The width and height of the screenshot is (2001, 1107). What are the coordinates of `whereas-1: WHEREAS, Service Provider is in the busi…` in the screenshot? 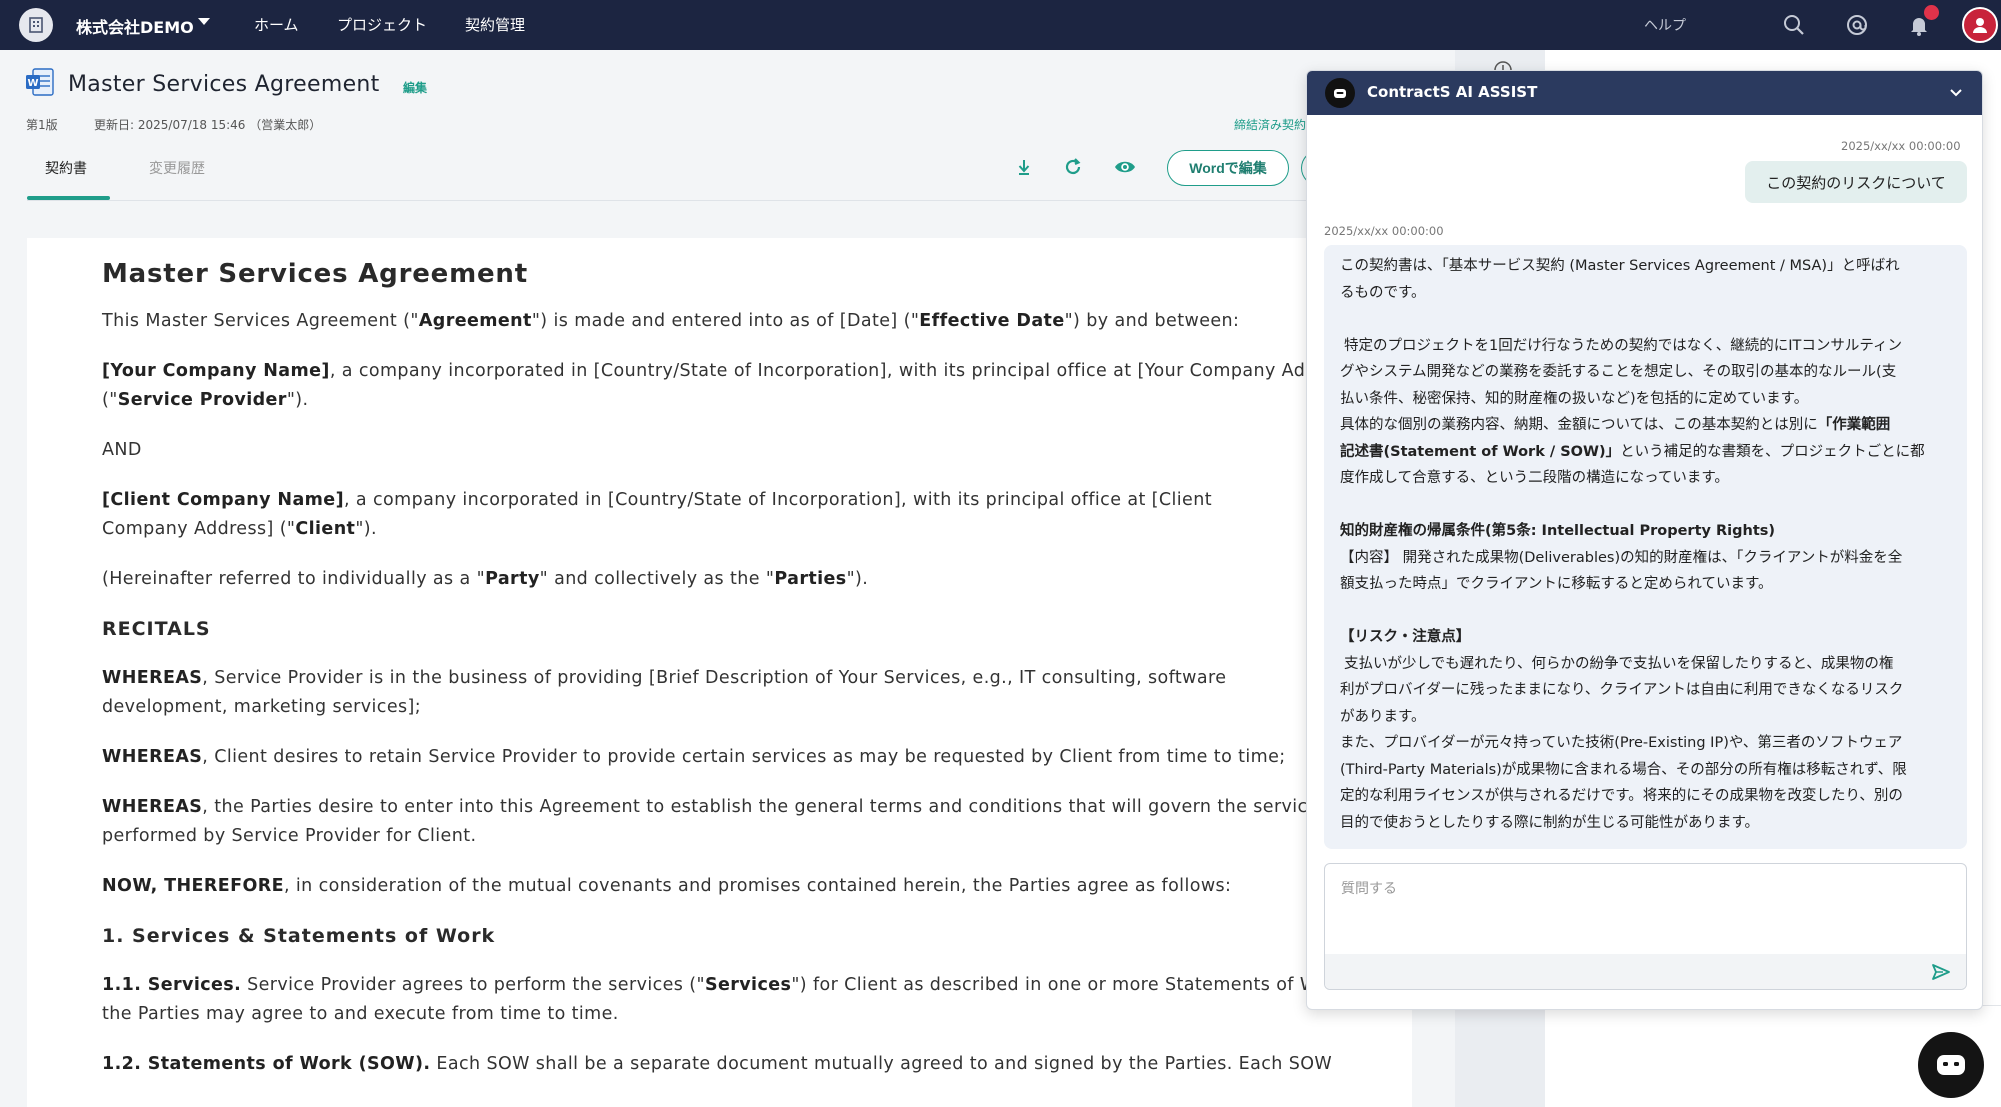 It's located at (664, 692).